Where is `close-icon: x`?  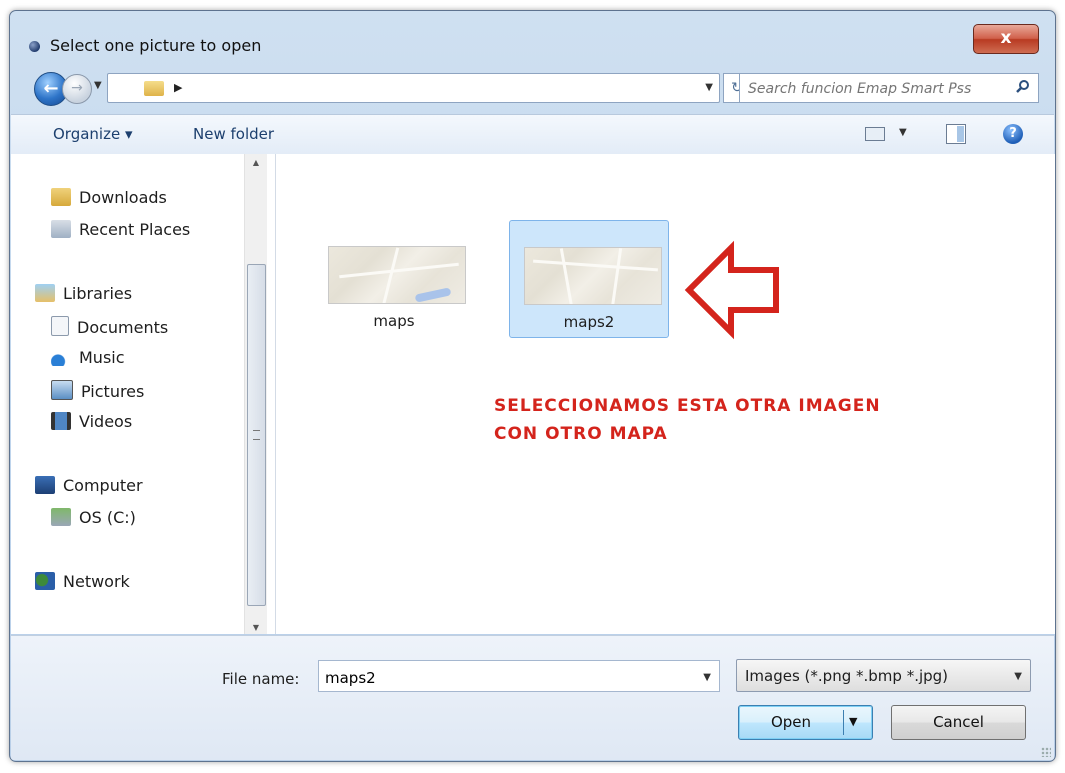
close-icon: x is located at coordinates (1006, 38).